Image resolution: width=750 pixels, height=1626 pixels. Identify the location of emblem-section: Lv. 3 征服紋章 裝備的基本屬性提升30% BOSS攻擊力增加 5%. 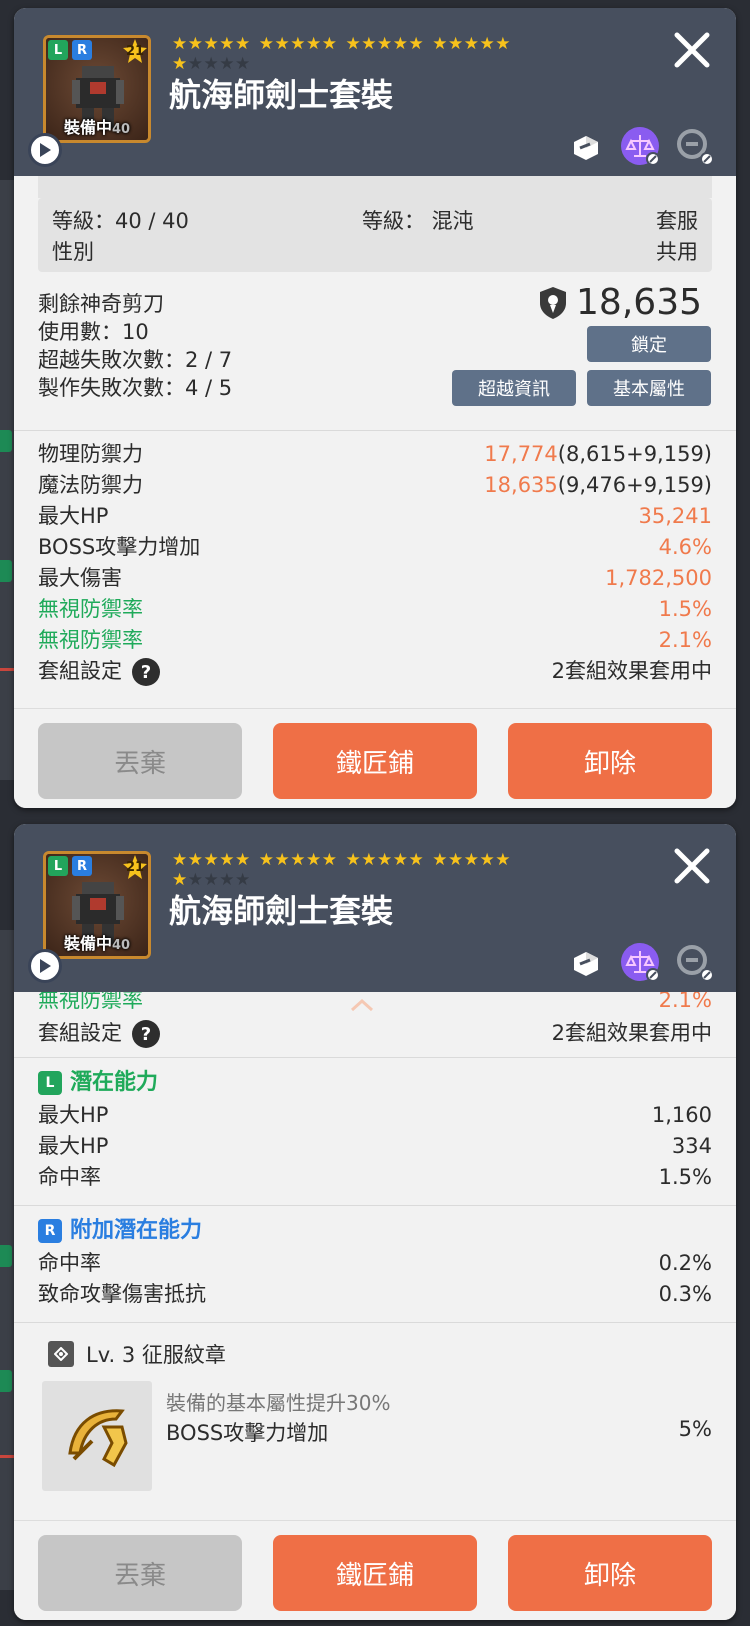
(375, 1411).